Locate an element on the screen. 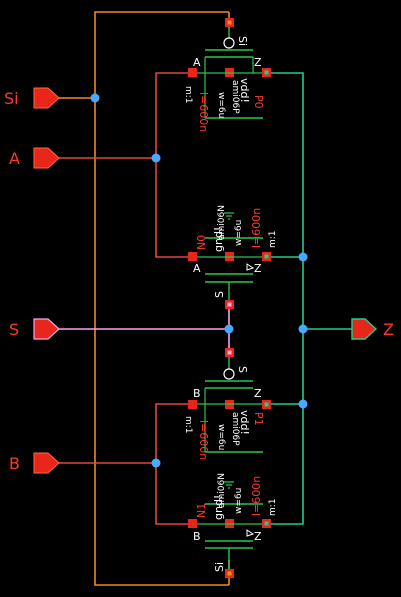  p0-drain-label: A is located at coordinates (197, 62).